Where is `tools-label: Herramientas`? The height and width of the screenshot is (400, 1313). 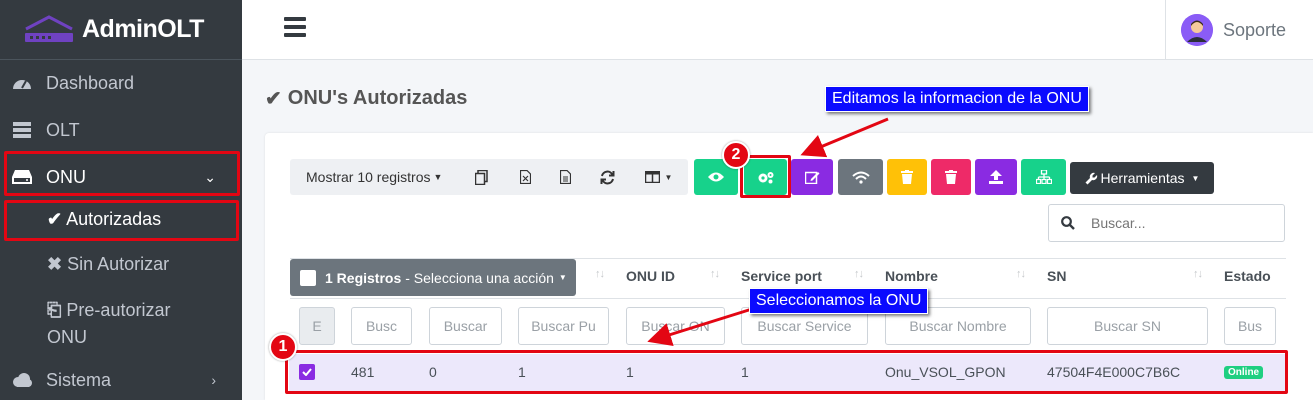 tools-label: Herramientas is located at coordinates (1142, 178).